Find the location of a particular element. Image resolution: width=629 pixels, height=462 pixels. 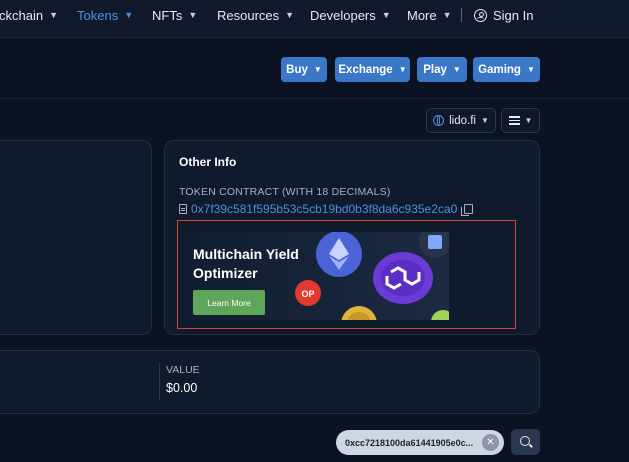

copy-icon is located at coordinates (467, 210).